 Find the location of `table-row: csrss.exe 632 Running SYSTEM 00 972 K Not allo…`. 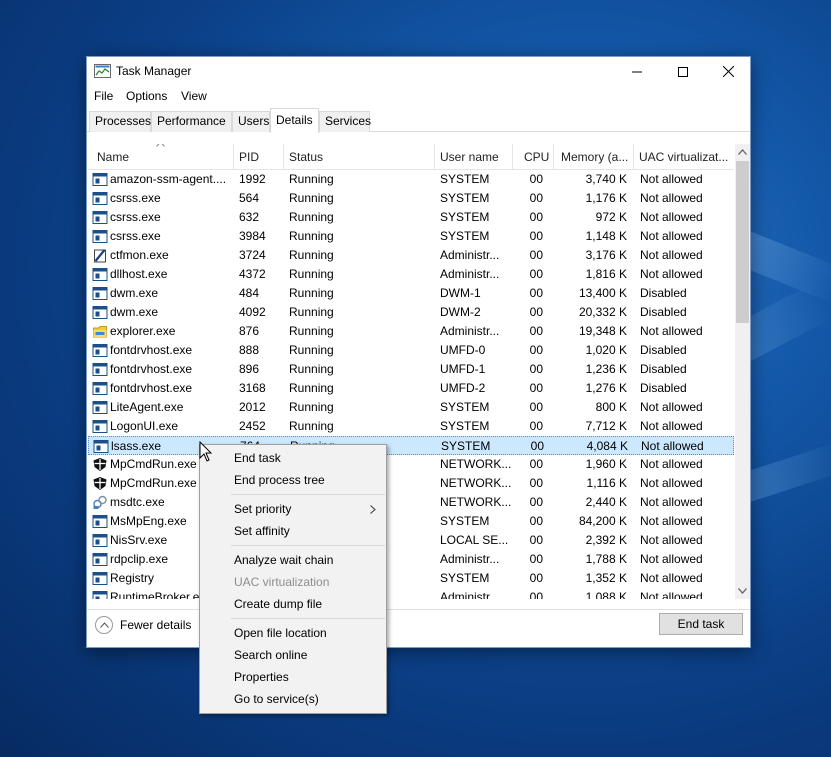

table-row: csrss.exe 632 Running SYSTEM 00 972 K Not allo… is located at coordinates (411, 217).